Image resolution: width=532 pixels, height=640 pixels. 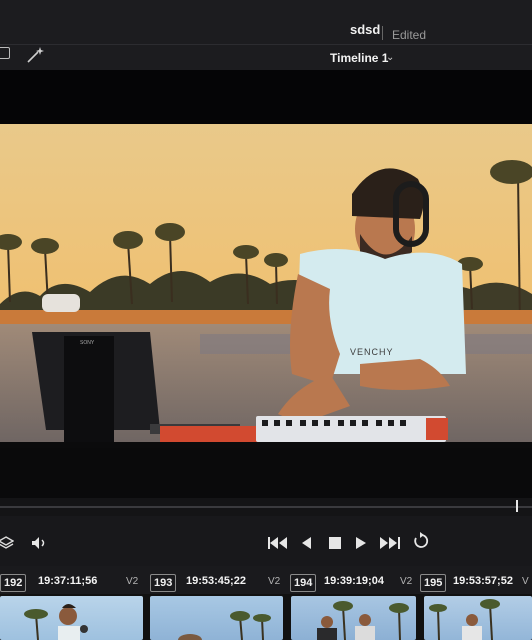 What do you see at coordinates (68, 581) in the screenshot?
I see `clip-timecode: 19:37:11;56` at bounding box center [68, 581].